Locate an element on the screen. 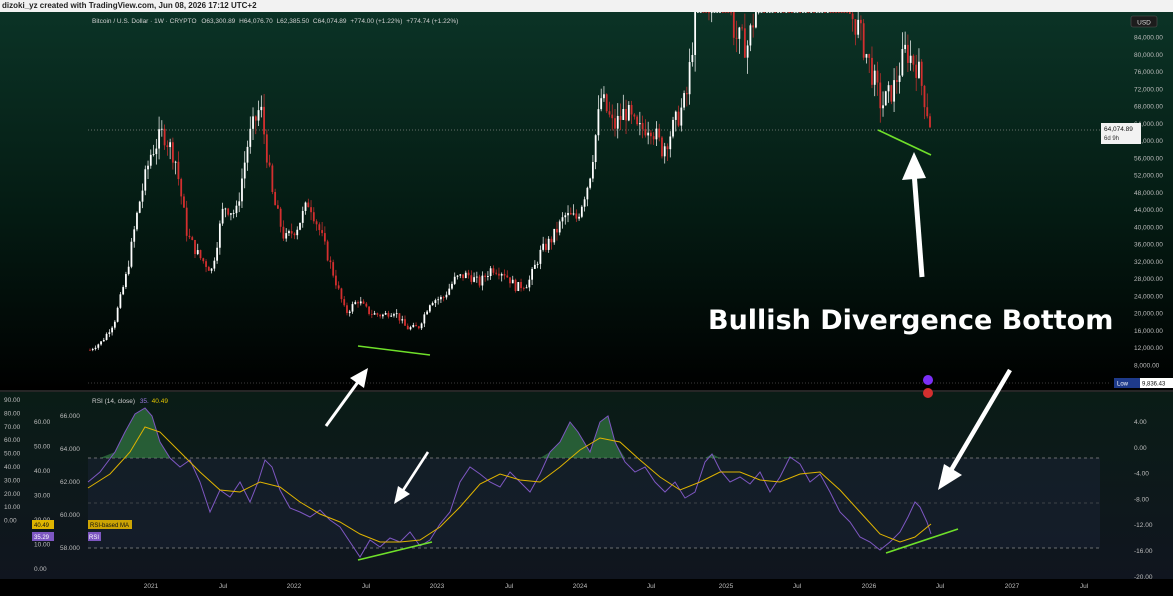 The image size is (1173, 596). price-axis-label: 28,000.00 is located at coordinates (1148, 279).